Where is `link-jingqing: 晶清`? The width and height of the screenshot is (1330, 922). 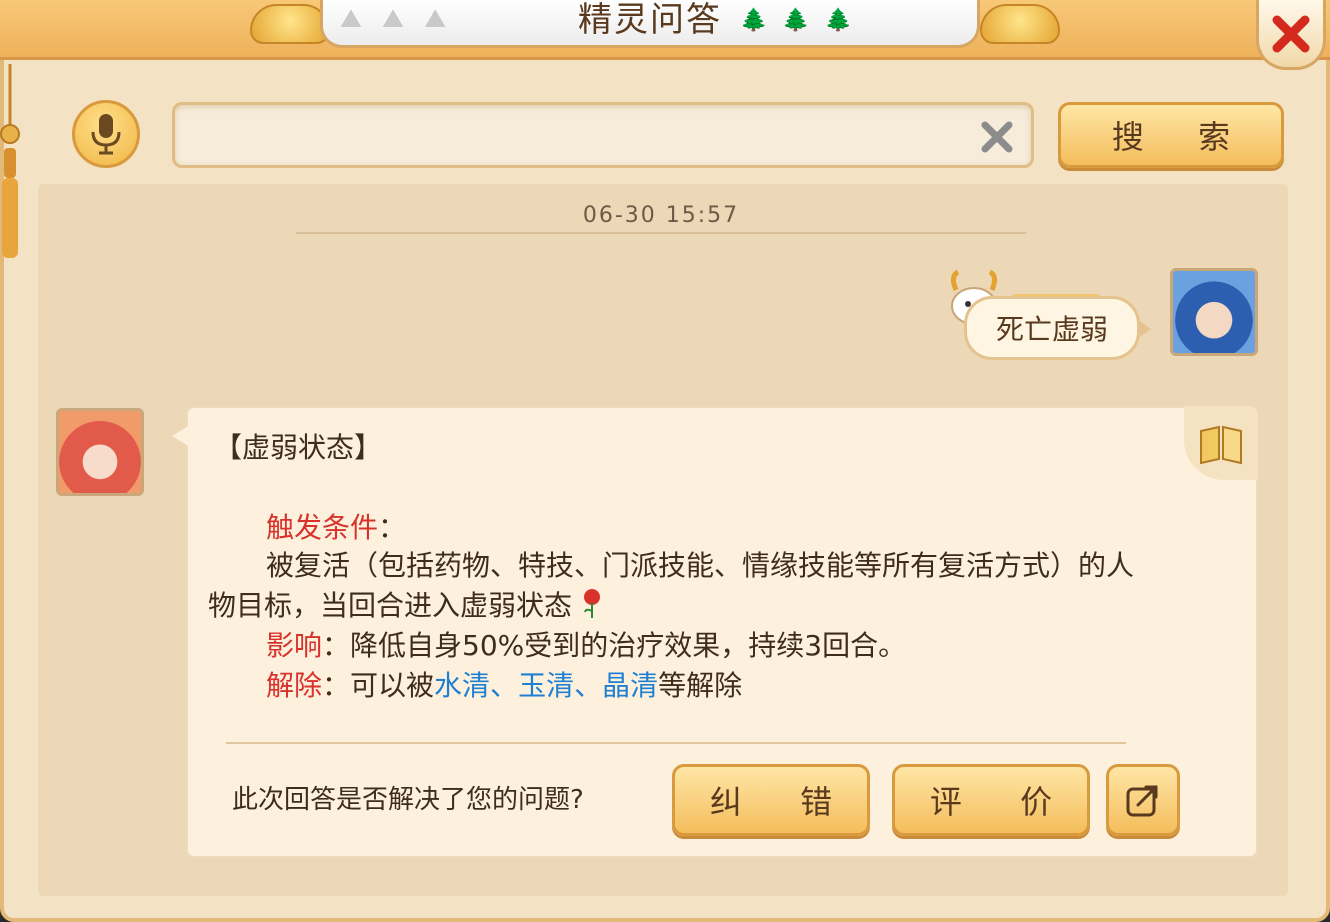 link-jingqing: 晶清 is located at coordinates (630, 685).